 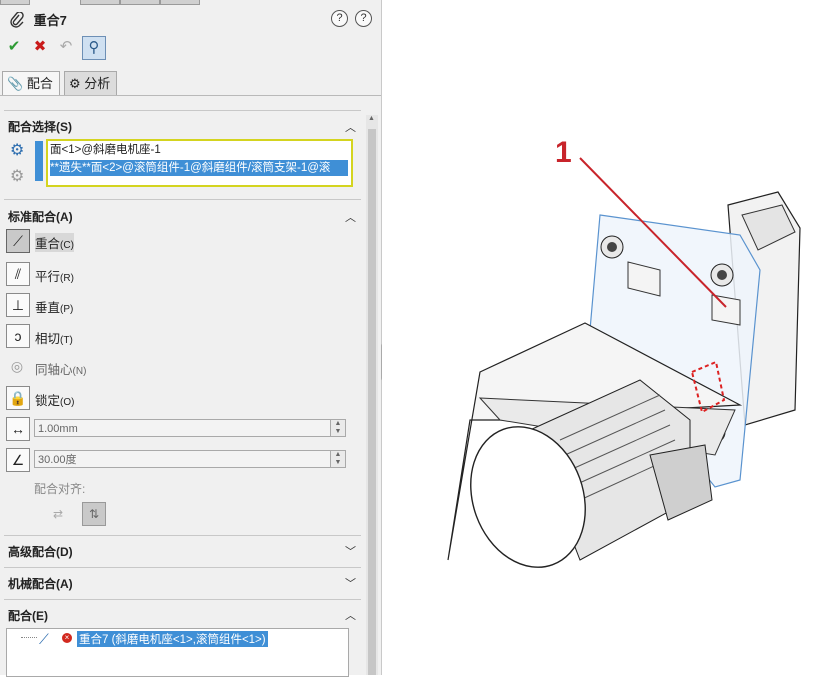 I want to click on mate-entry: 重合7 (斜磨电机座<1>,滚筒组件<1>), so click(x=172, y=639).